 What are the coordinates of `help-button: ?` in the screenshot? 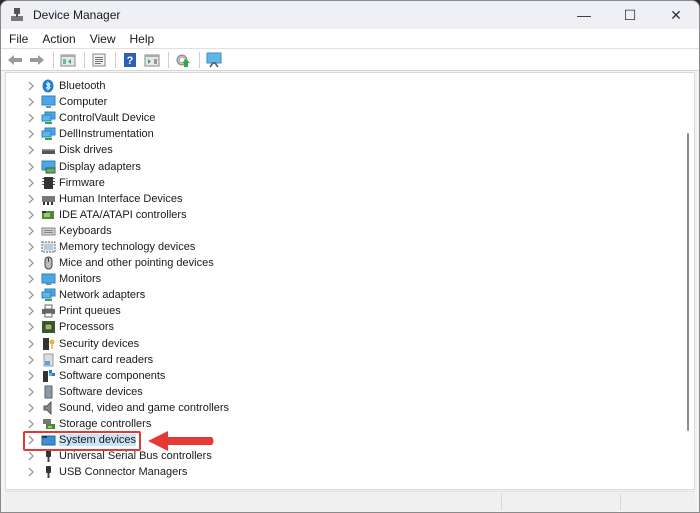 It's located at (130, 60).